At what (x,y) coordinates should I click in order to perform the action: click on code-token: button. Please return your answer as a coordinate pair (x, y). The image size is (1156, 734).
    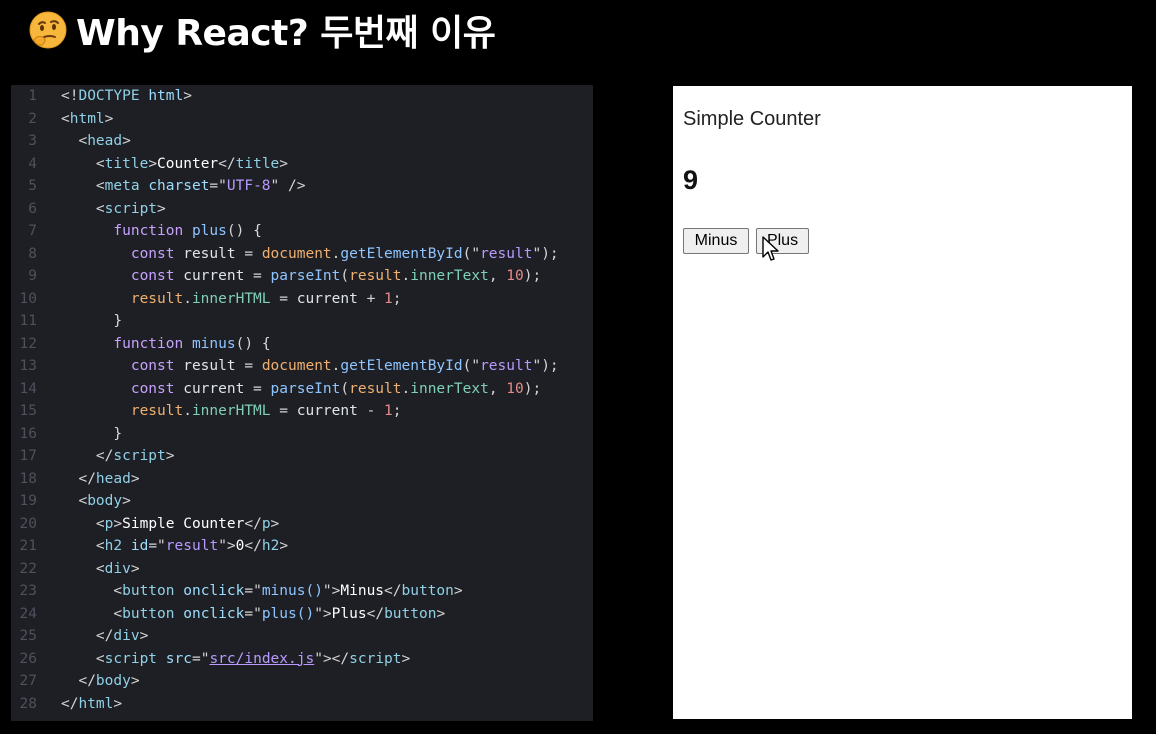
    Looking at the image, I should click on (427, 591).